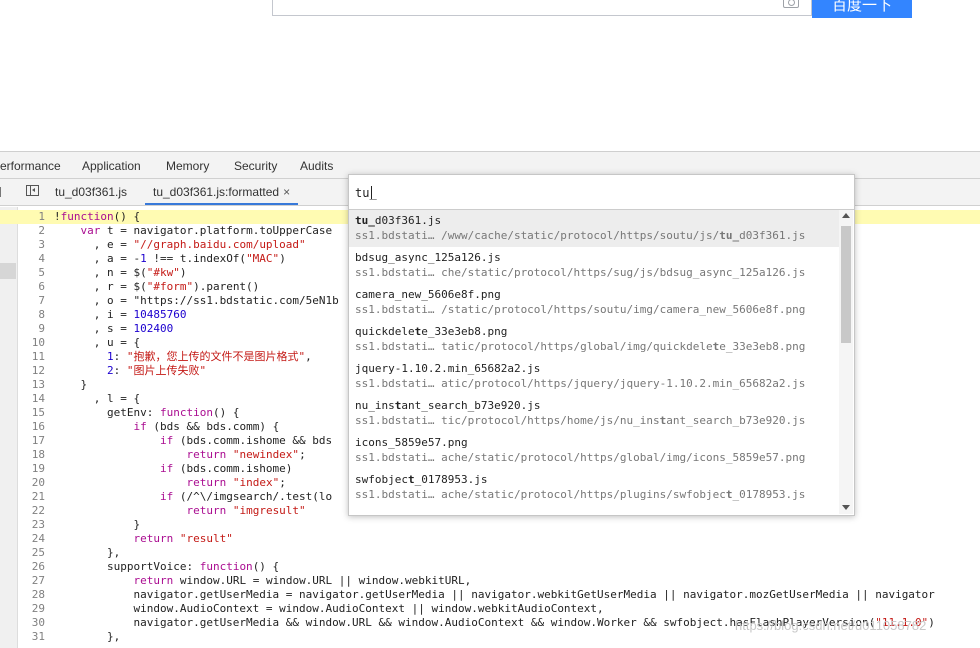 The width and height of the screenshot is (980, 648). What do you see at coordinates (31, 371) in the screenshot?
I see `line-number: 12` at bounding box center [31, 371].